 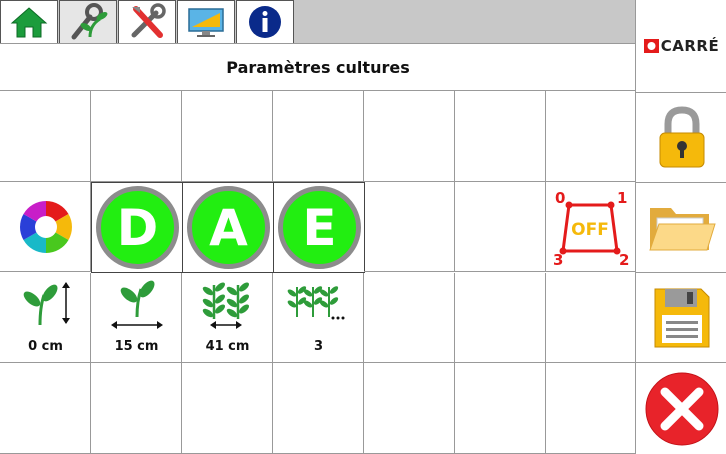 I want to click on close-button, so click(x=681, y=408).